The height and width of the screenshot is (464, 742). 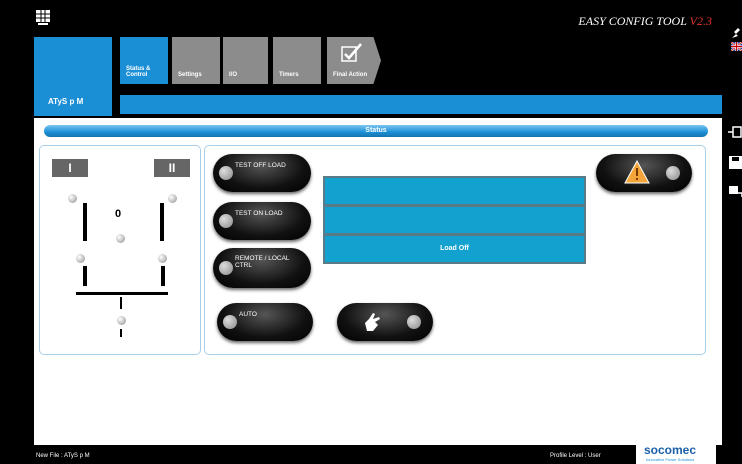 What do you see at coordinates (385, 322) in the screenshot?
I see `manual-mode-button` at bounding box center [385, 322].